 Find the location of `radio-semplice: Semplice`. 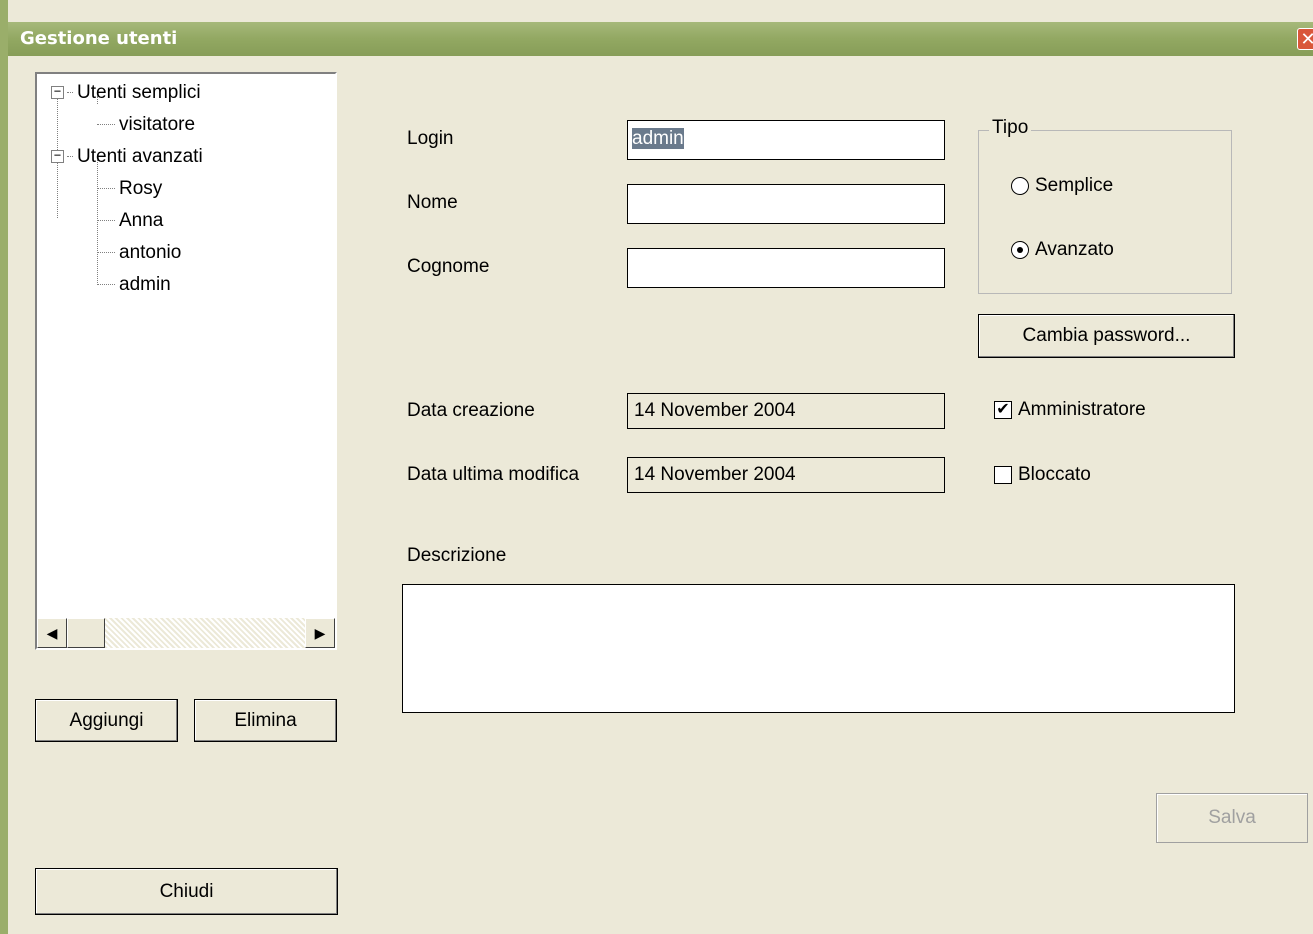

radio-semplice: Semplice is located at coordinates (1062, 186).